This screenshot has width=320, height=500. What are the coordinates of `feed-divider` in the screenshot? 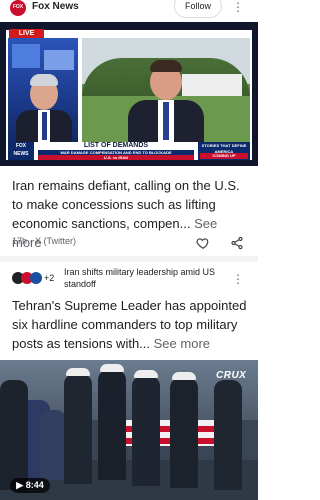 It's located at (129, 259).